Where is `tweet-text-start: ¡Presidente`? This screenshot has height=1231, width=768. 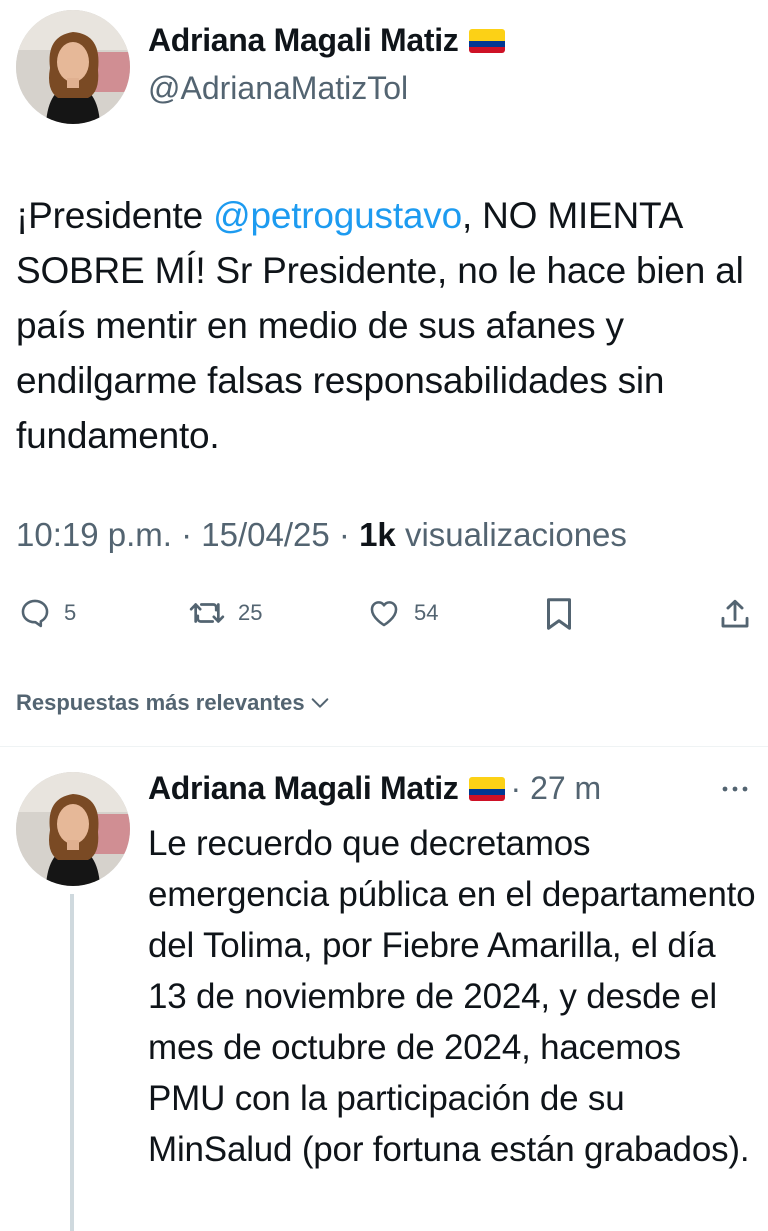
tweet-text-start: ¡Presidente is located at coordinates (115, 215).